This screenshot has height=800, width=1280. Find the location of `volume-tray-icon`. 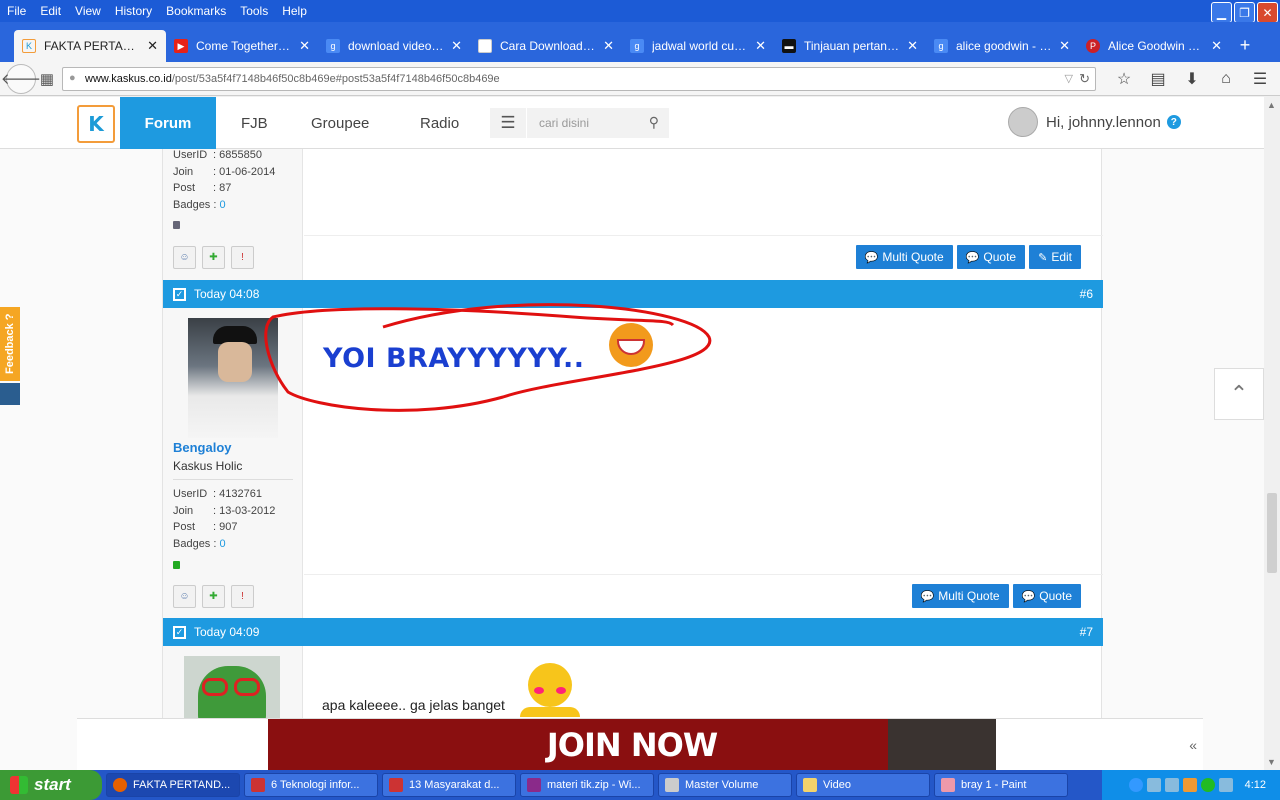

volume-tray-icon is located at coordinates (1225, 785).